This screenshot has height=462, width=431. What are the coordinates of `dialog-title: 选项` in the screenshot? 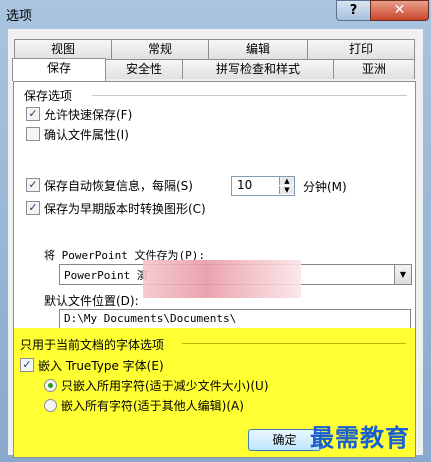 It's located at (19, 16).